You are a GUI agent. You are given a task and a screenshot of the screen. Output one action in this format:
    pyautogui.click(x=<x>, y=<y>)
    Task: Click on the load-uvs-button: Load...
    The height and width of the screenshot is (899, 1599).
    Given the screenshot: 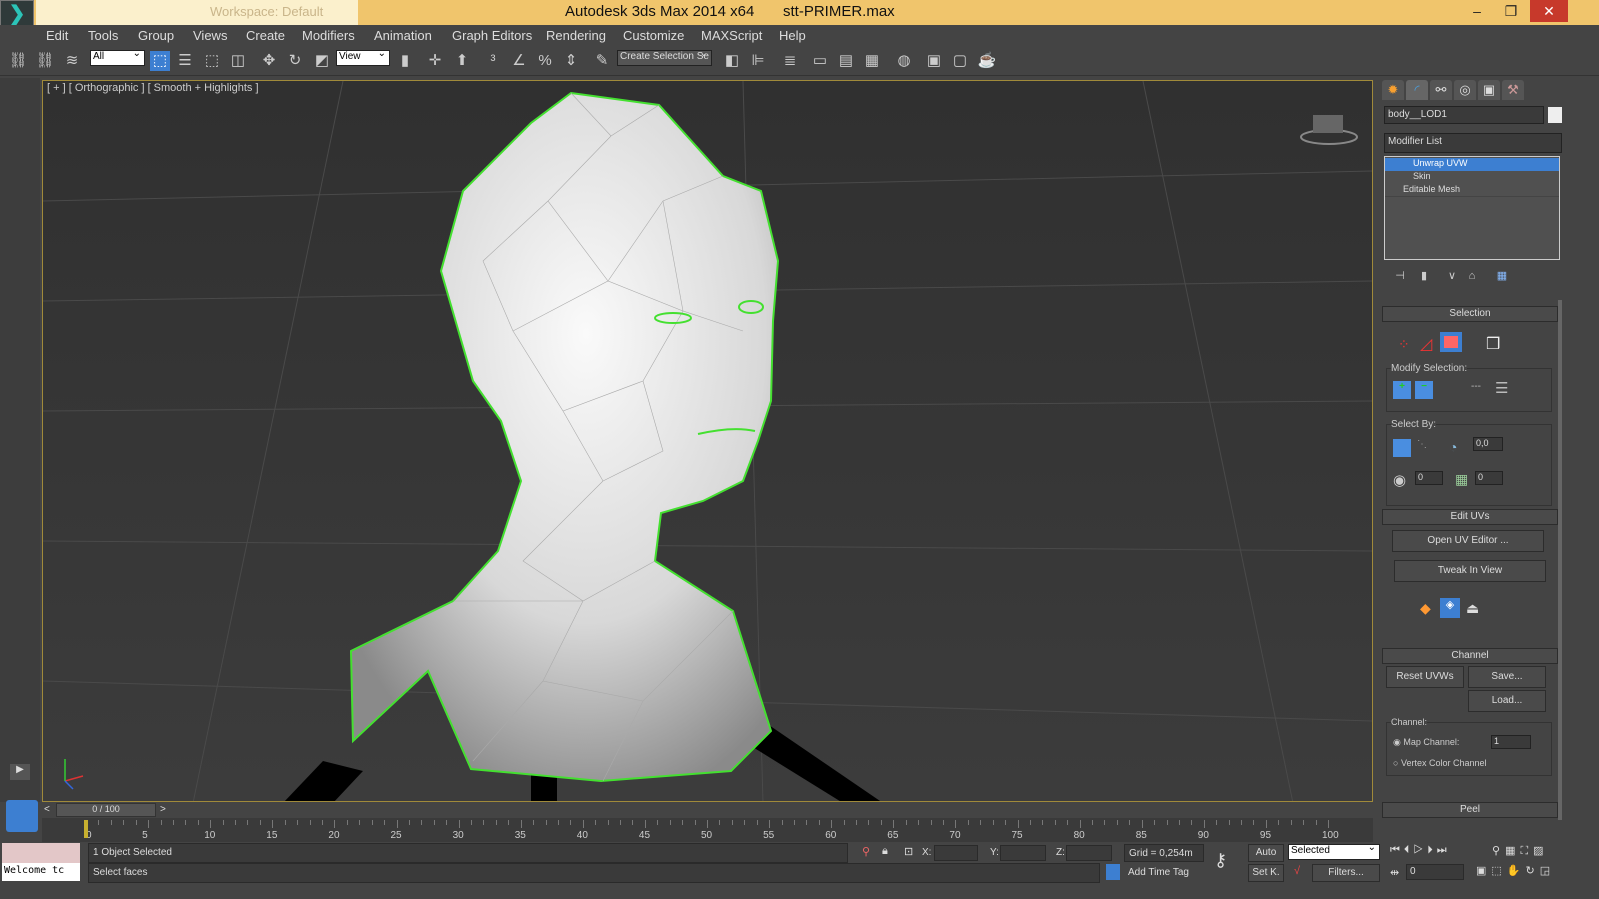 What is the action you would take?
    pyautogui.click(x=1507, y=701)
    